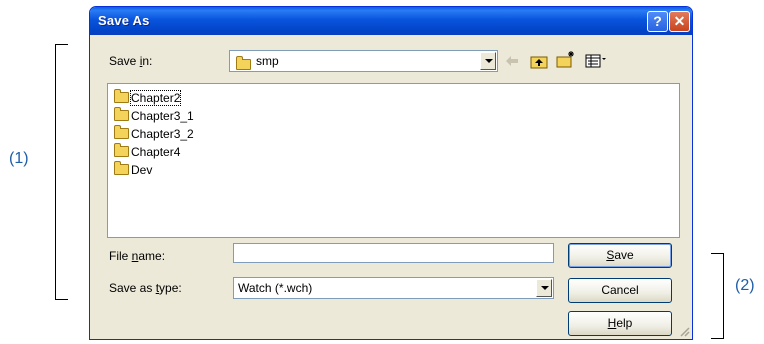 The height and width of the screenshot is (344, 764). I want to click on save-in-value: smp, so click(267, 61).